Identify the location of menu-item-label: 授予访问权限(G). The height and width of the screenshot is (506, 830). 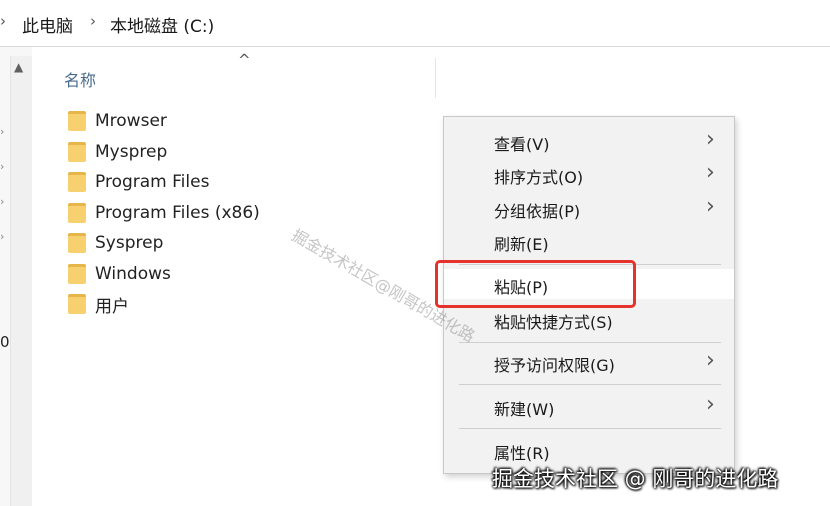
(554, 365).